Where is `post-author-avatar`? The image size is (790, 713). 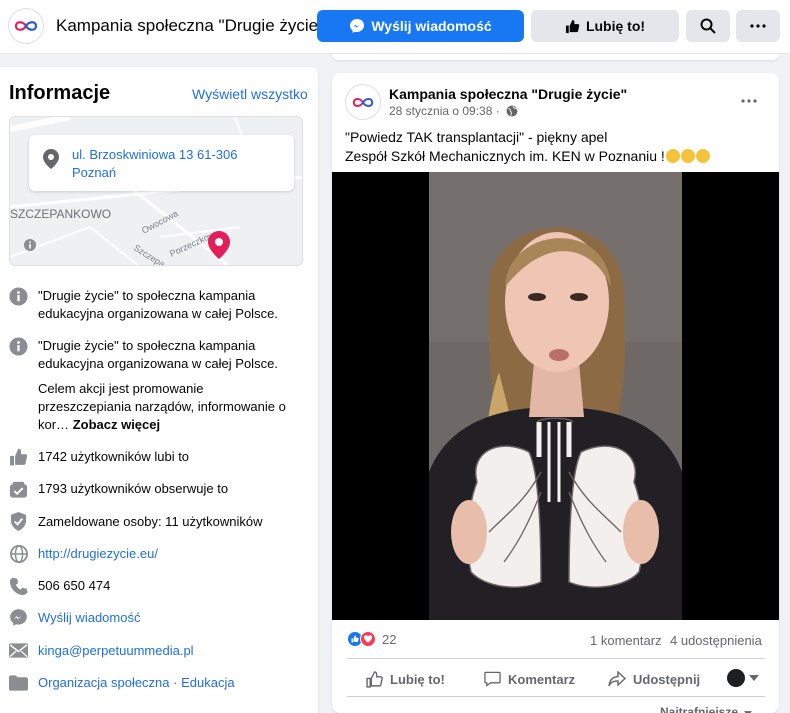
post-author-avatar is located at coordinates (363, 102).